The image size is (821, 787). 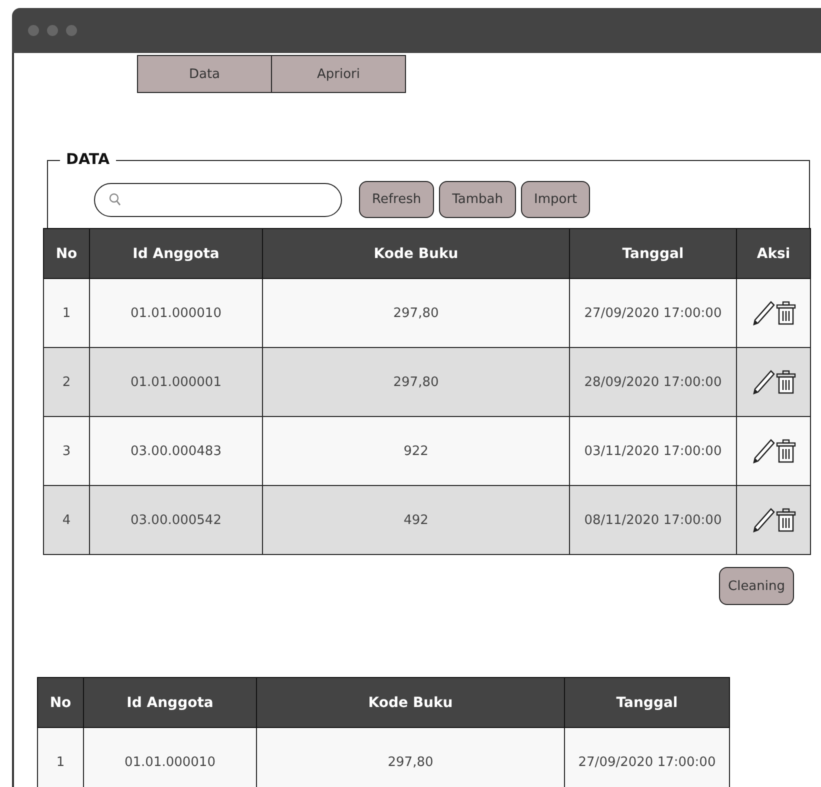 What do you see at coordinates (218, 199) in the screenshot?
I see `search-field` at bounding box center [218, 199].